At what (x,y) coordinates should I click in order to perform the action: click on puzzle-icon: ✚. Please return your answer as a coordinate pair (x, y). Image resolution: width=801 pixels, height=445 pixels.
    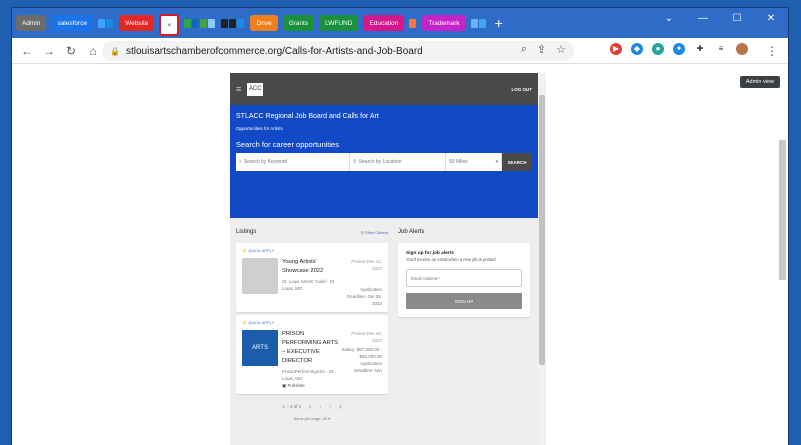
    Looking at the image, I should click on (700, 49).